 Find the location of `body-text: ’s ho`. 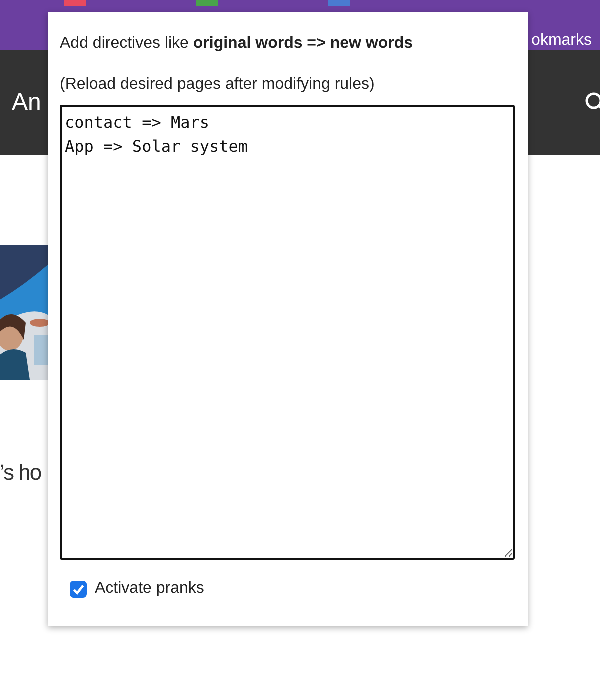

body-text: ’s ho is located at coordinates (21, 473).